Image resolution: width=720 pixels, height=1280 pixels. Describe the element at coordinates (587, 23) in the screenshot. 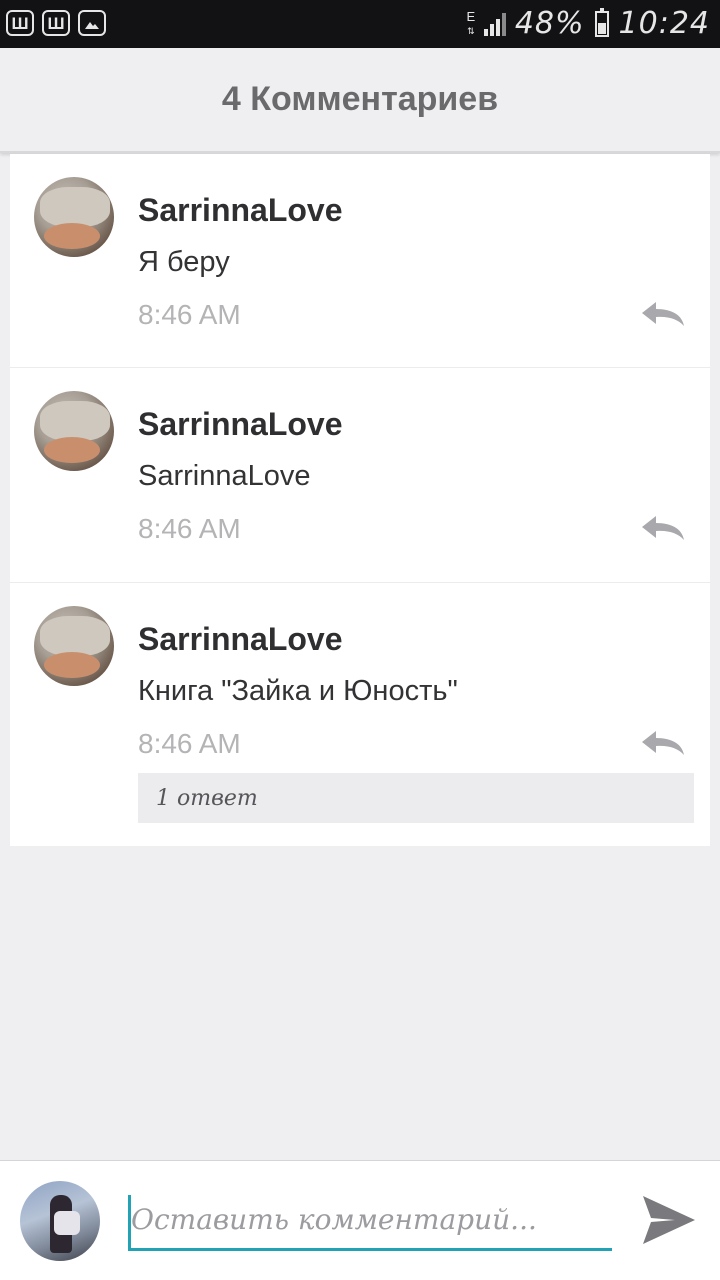

I see `system-status: E ⇅ 48% 10:24` at that location.